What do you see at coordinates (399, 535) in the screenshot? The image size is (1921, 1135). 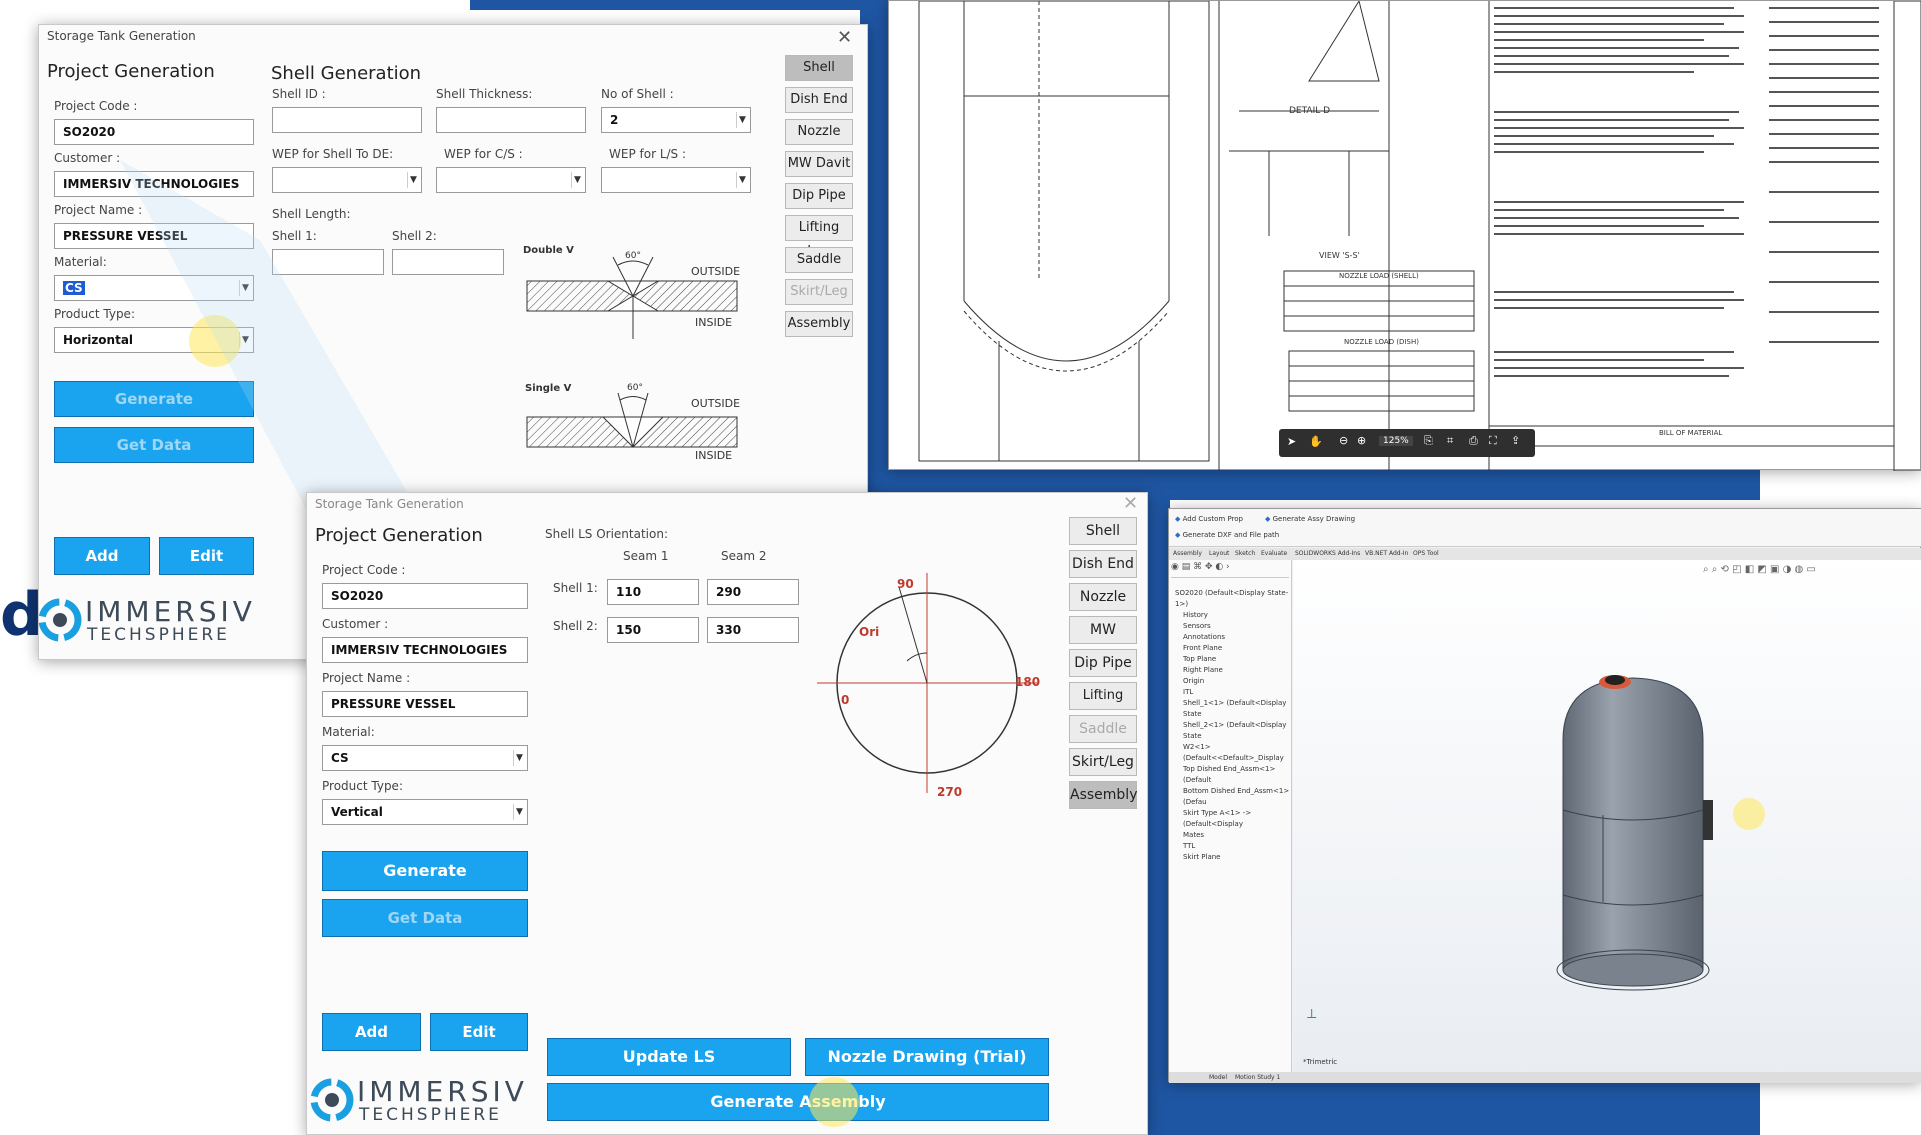 I see `project-generation-heading: Project Generation` at bounding box center [399, 535].